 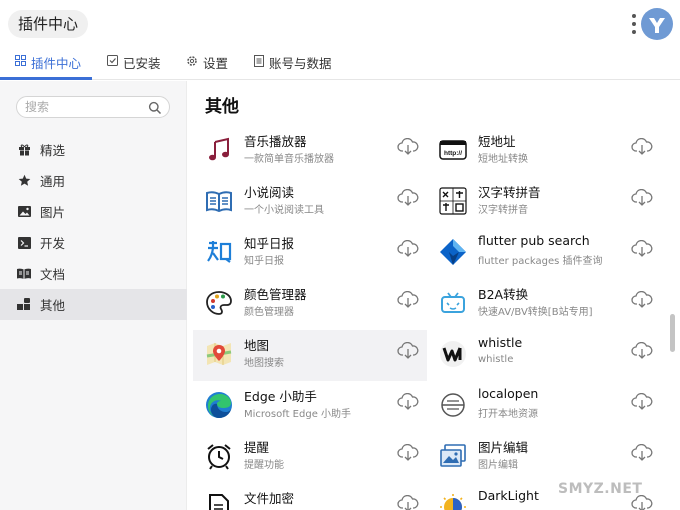 I want to click on tab-bar: 插件中心 已安装 设置 账号与数据, so click(x=340, y=62).